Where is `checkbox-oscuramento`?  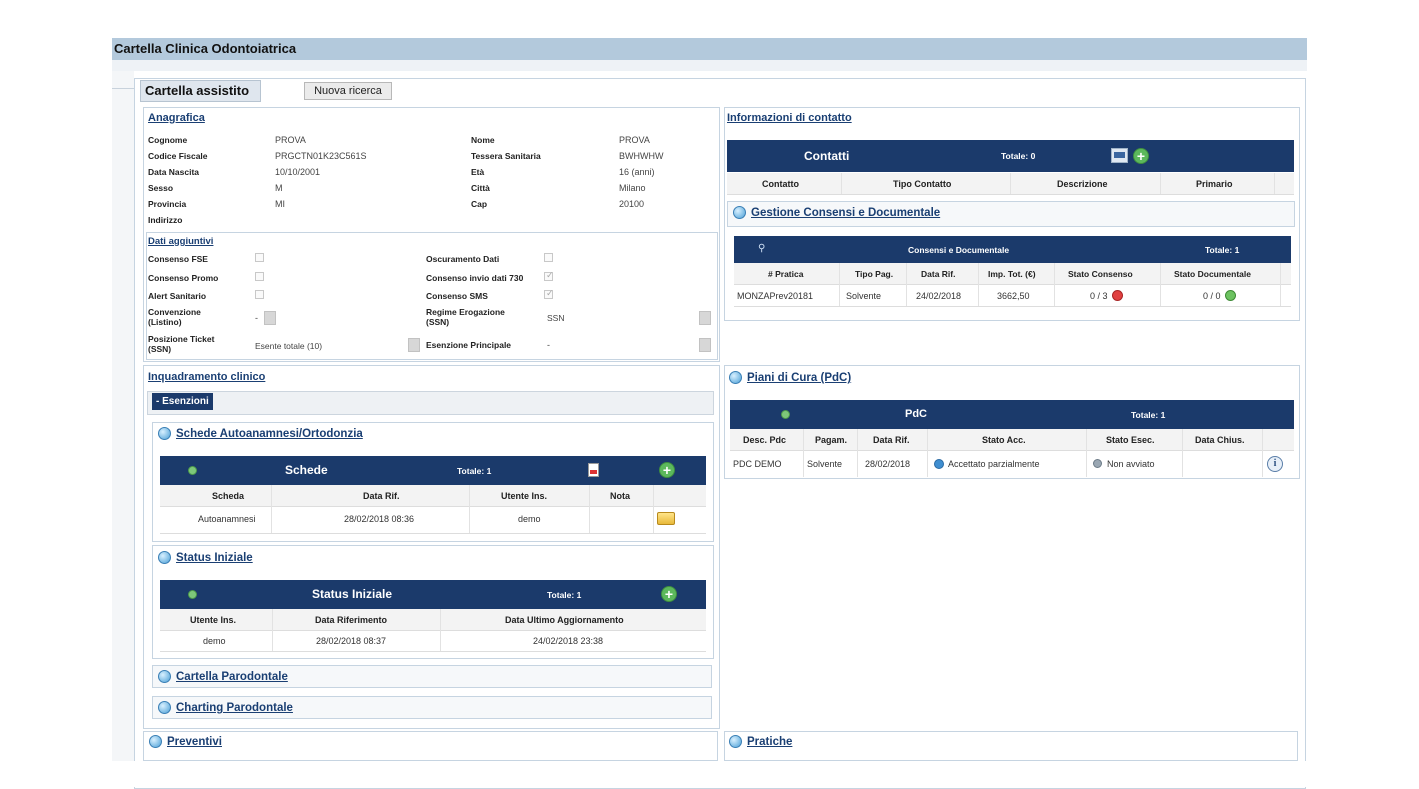
checkbox-oscuramento is located at coordinates (548, 257).